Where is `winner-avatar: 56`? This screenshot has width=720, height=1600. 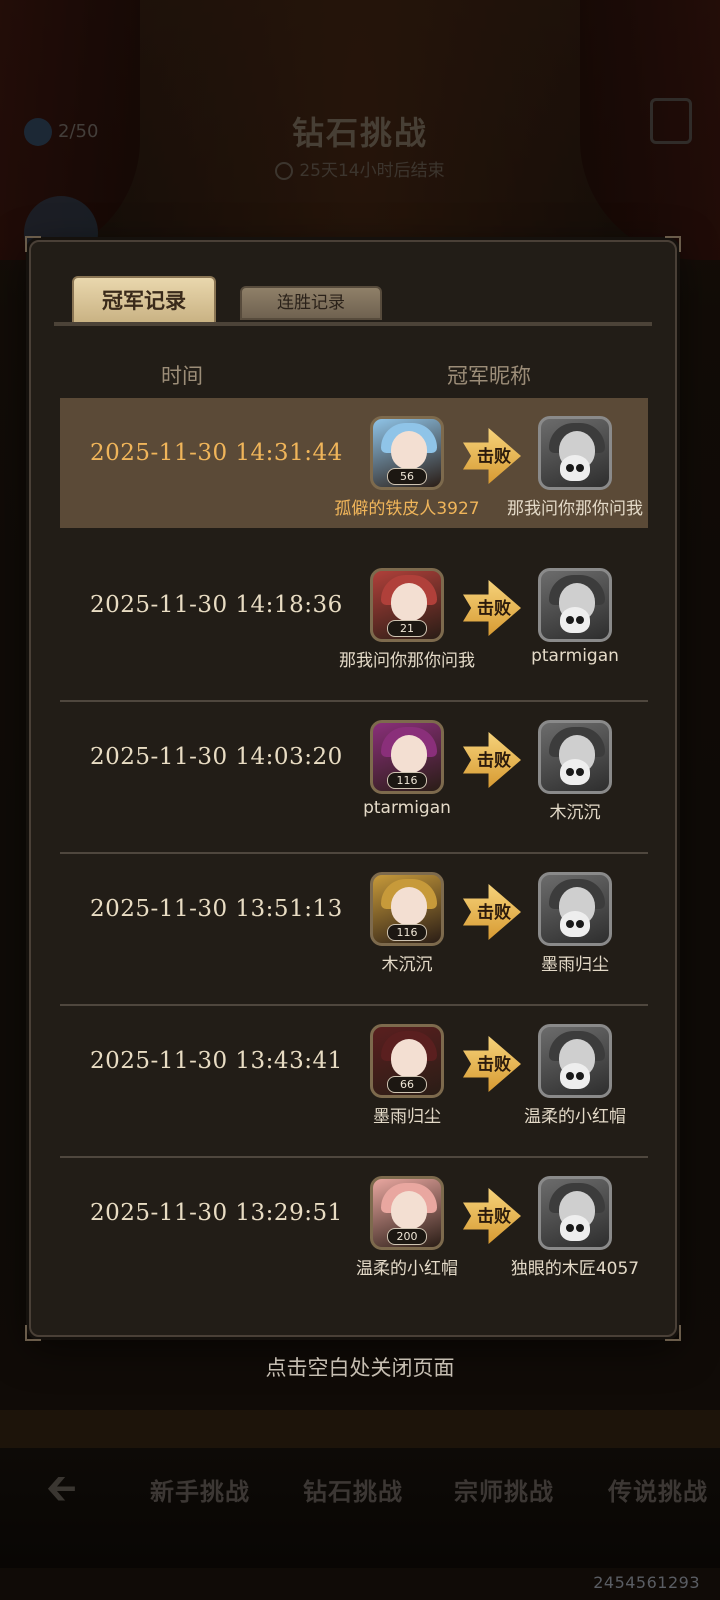 winner-avatar: 56 is located at coordinates (407, 453).